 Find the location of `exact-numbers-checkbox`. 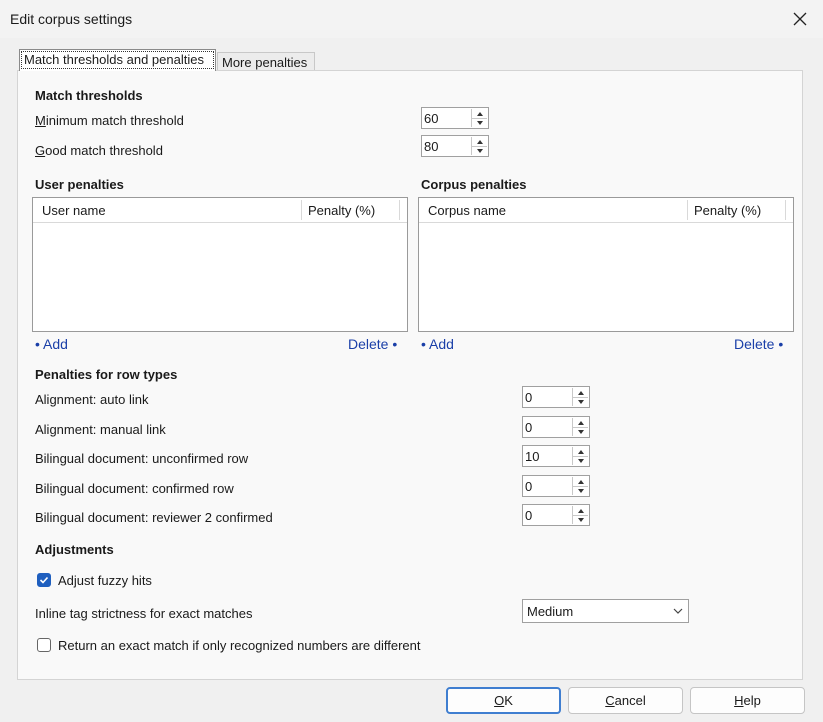

exact-numbers-checkbox is located at coordinates (44, 645).